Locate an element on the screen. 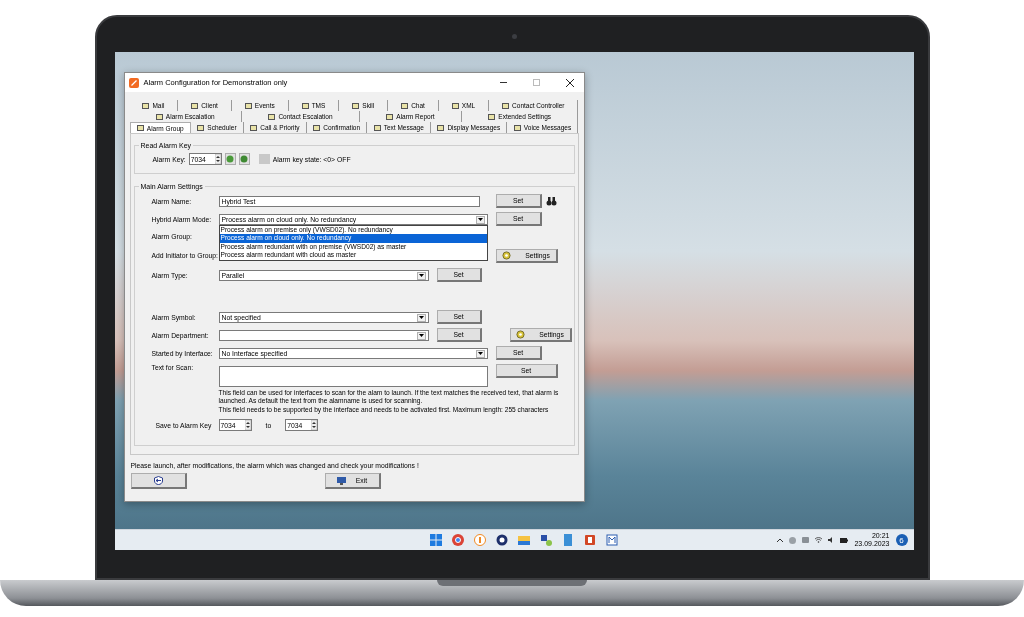 The height and width of the screenshot is (617, 1024). maximize-icon is located at coordinates (536, 82).